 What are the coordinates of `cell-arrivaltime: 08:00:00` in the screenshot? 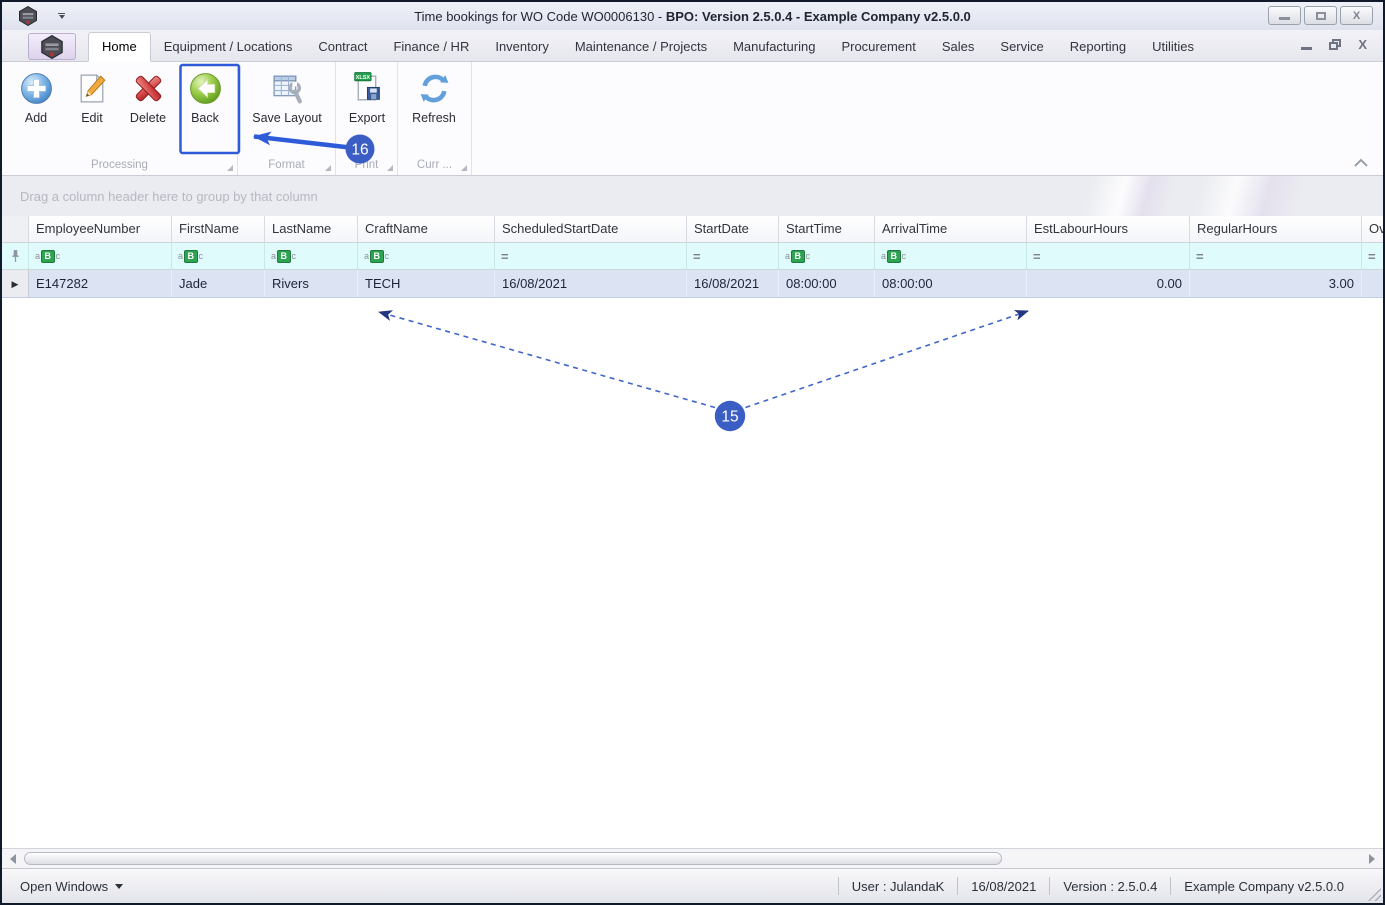 It's located at (951, 283).